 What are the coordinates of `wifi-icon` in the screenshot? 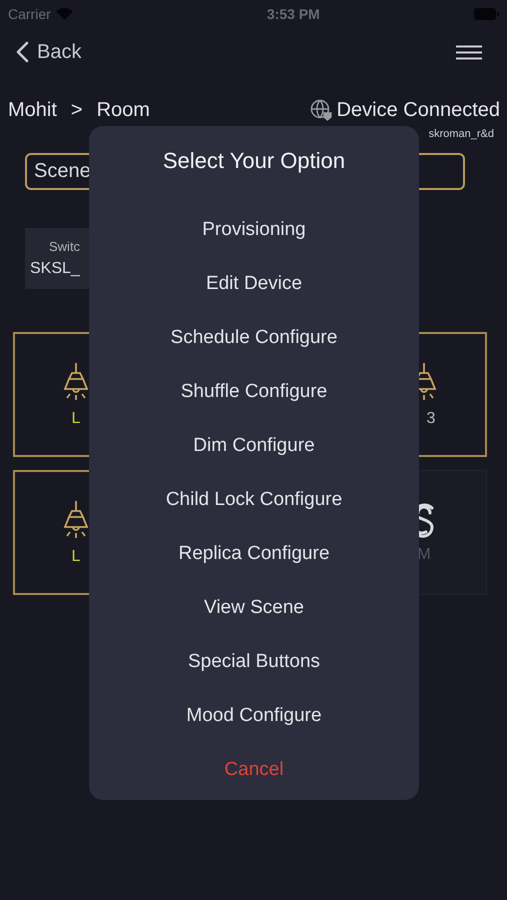 It's located at (64, 14).